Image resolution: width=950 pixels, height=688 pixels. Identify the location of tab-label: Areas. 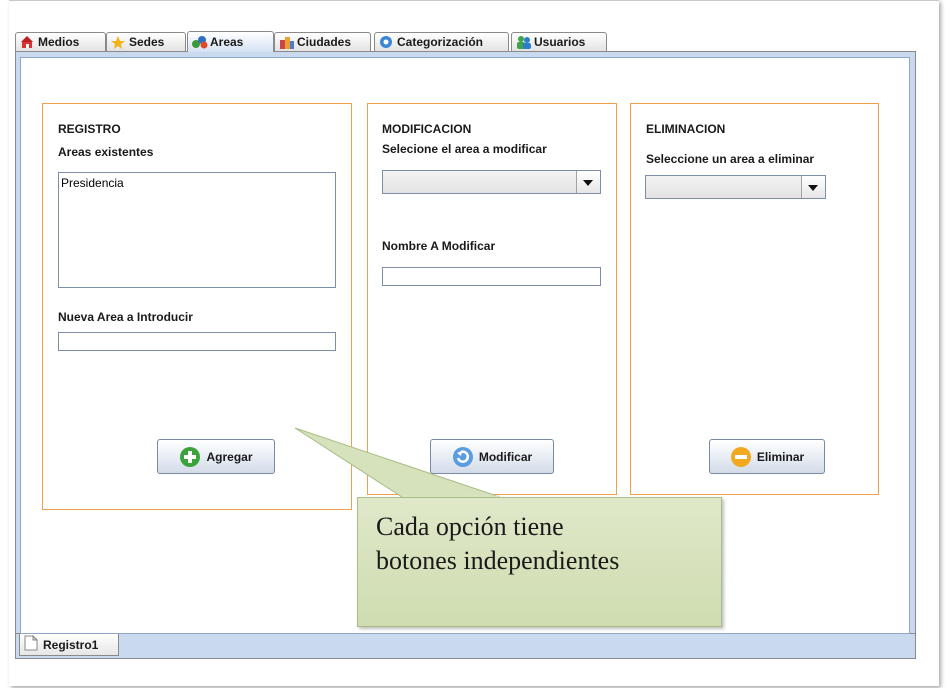
(227, 42).